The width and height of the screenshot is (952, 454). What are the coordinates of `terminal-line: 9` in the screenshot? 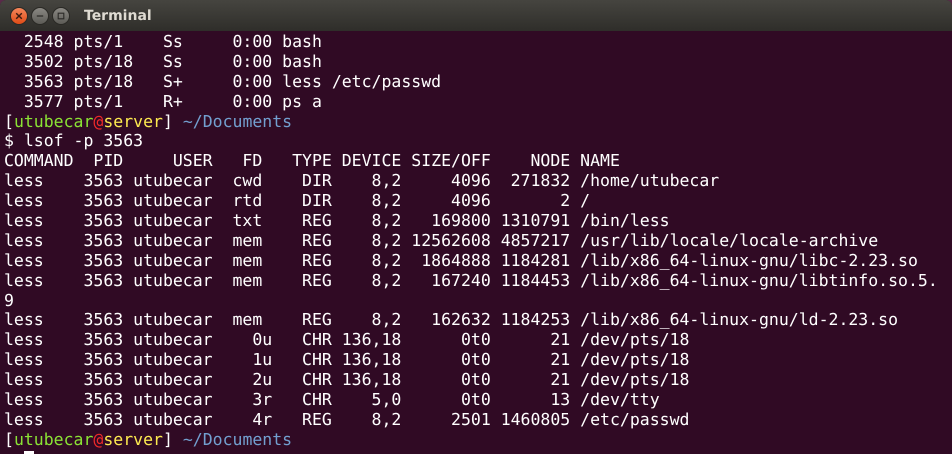 It's located at (9, 300).